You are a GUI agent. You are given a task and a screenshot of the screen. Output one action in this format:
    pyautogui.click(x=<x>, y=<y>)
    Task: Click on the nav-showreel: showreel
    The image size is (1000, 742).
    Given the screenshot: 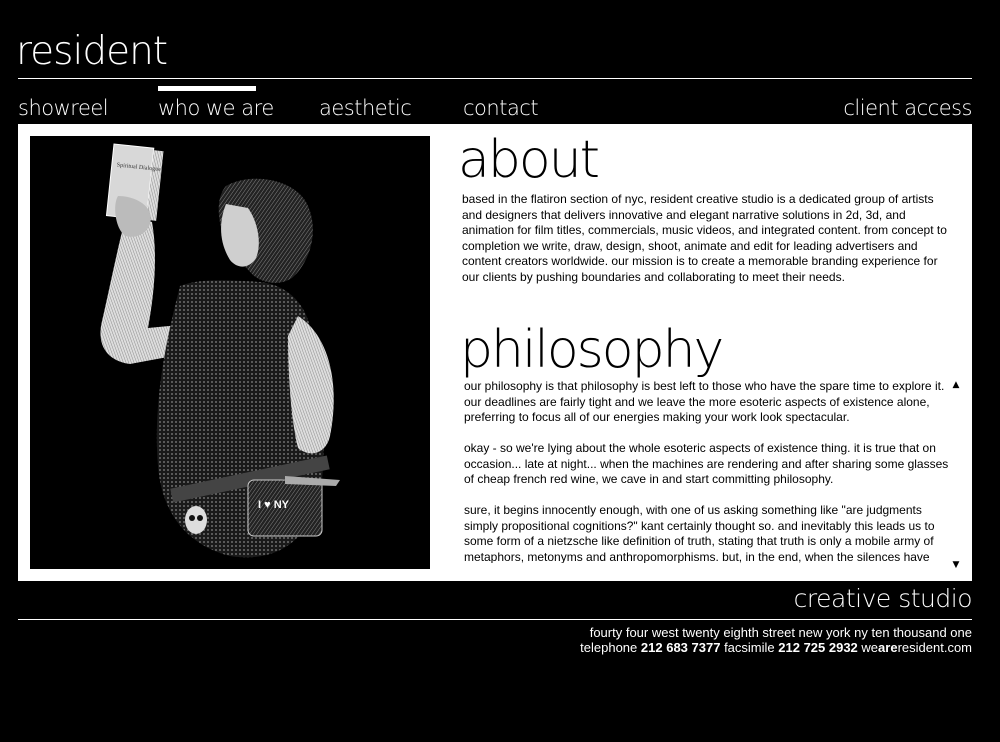 What is the action you would take?
    pyautogui.click(x=63, y=108)
    